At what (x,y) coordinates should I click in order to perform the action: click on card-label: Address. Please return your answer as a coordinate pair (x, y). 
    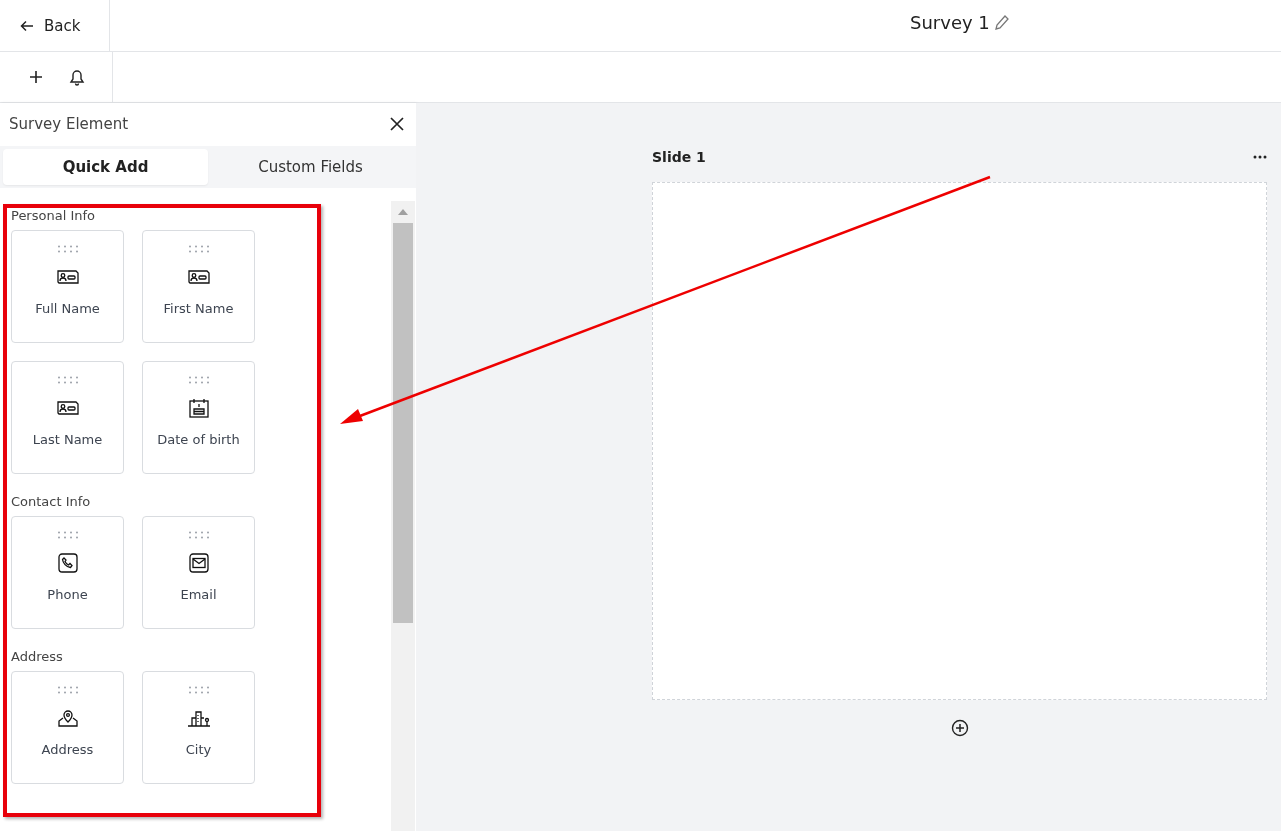
    Looking at the image, I should click on (67, 749).